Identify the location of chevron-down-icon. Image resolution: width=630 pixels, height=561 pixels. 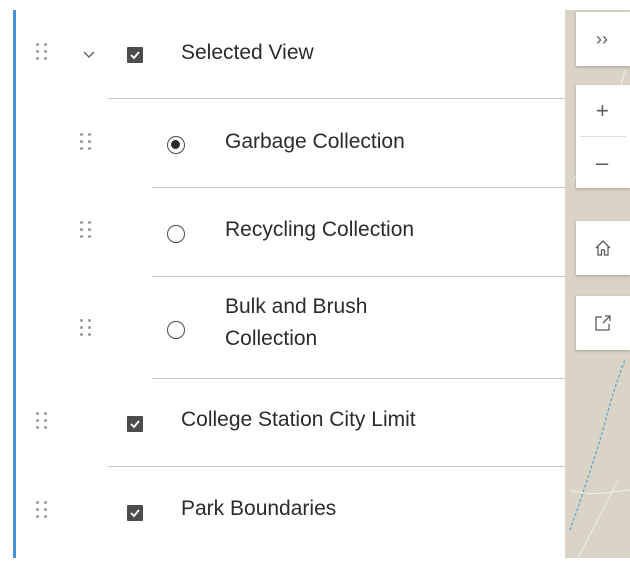
(89, 54).